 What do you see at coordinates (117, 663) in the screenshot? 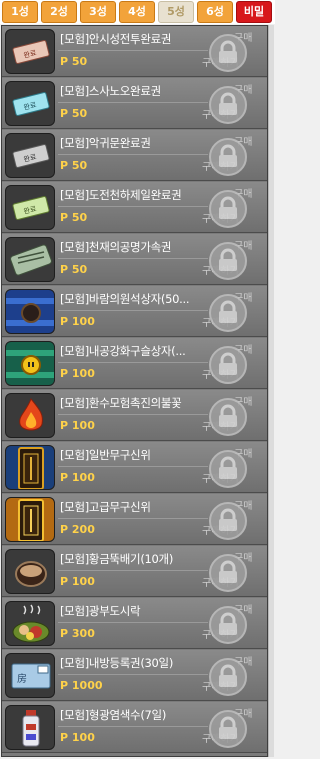
I see `item-name: [모험]내방등록권(30일)` at bounding box center [117, 663].